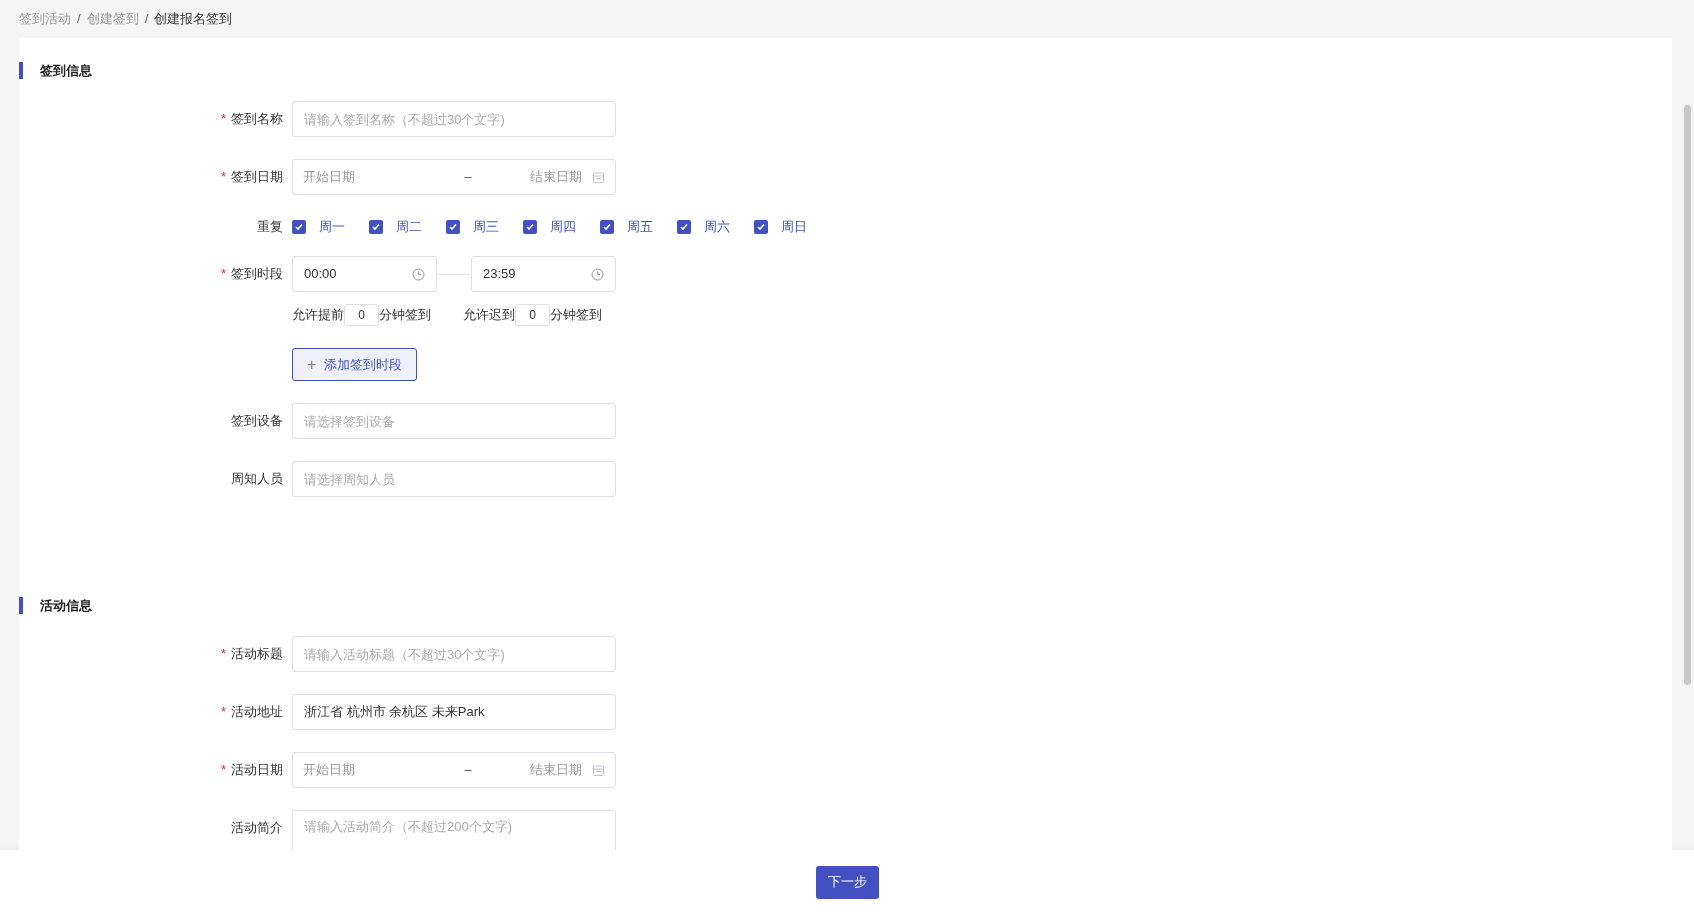 Image resolution: width=1694 pixels, height=914 pixels. Describe the element at coordinates (257, 421) in the screenshot. I see `field-label: 签到设备` at that location.